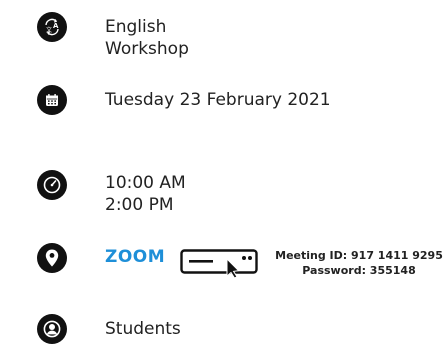  I want to click on start-time: 10:00 AM, so click(145, 183).